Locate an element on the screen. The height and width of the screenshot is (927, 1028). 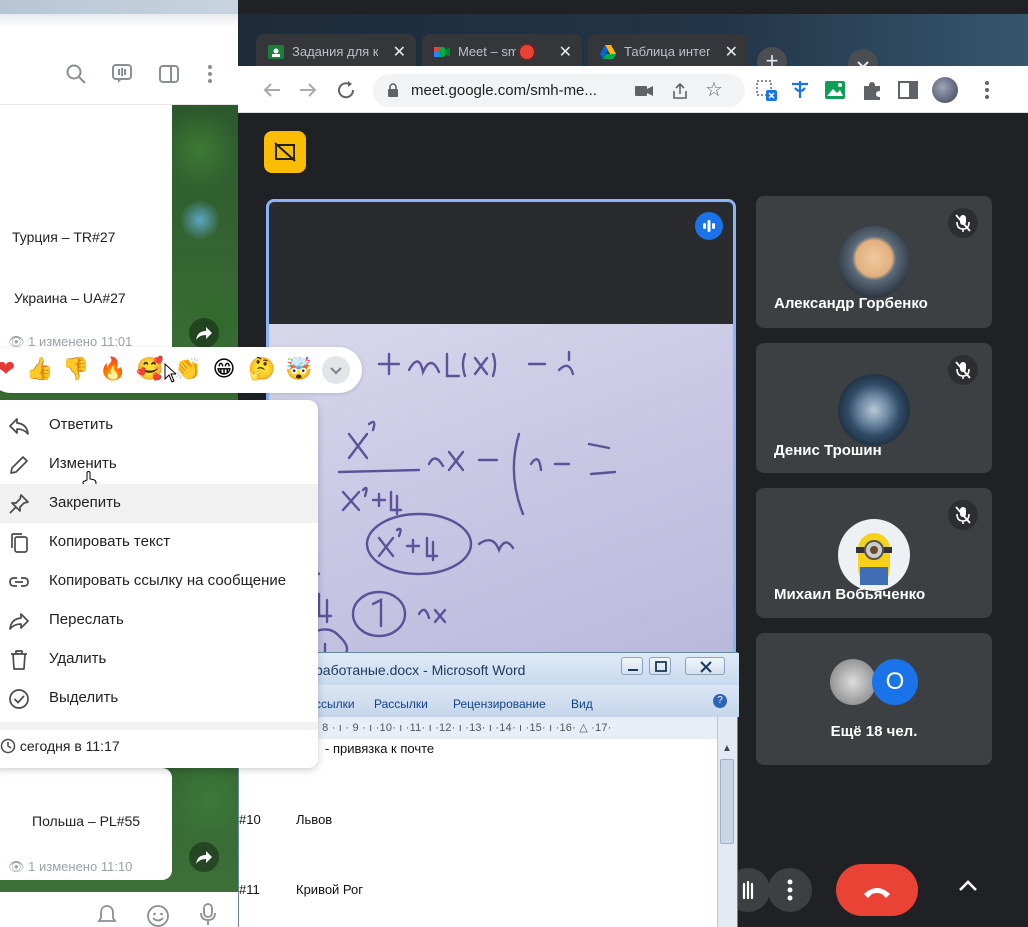
participant-tile: Денис Трошин is located at coordinates (874, 408).